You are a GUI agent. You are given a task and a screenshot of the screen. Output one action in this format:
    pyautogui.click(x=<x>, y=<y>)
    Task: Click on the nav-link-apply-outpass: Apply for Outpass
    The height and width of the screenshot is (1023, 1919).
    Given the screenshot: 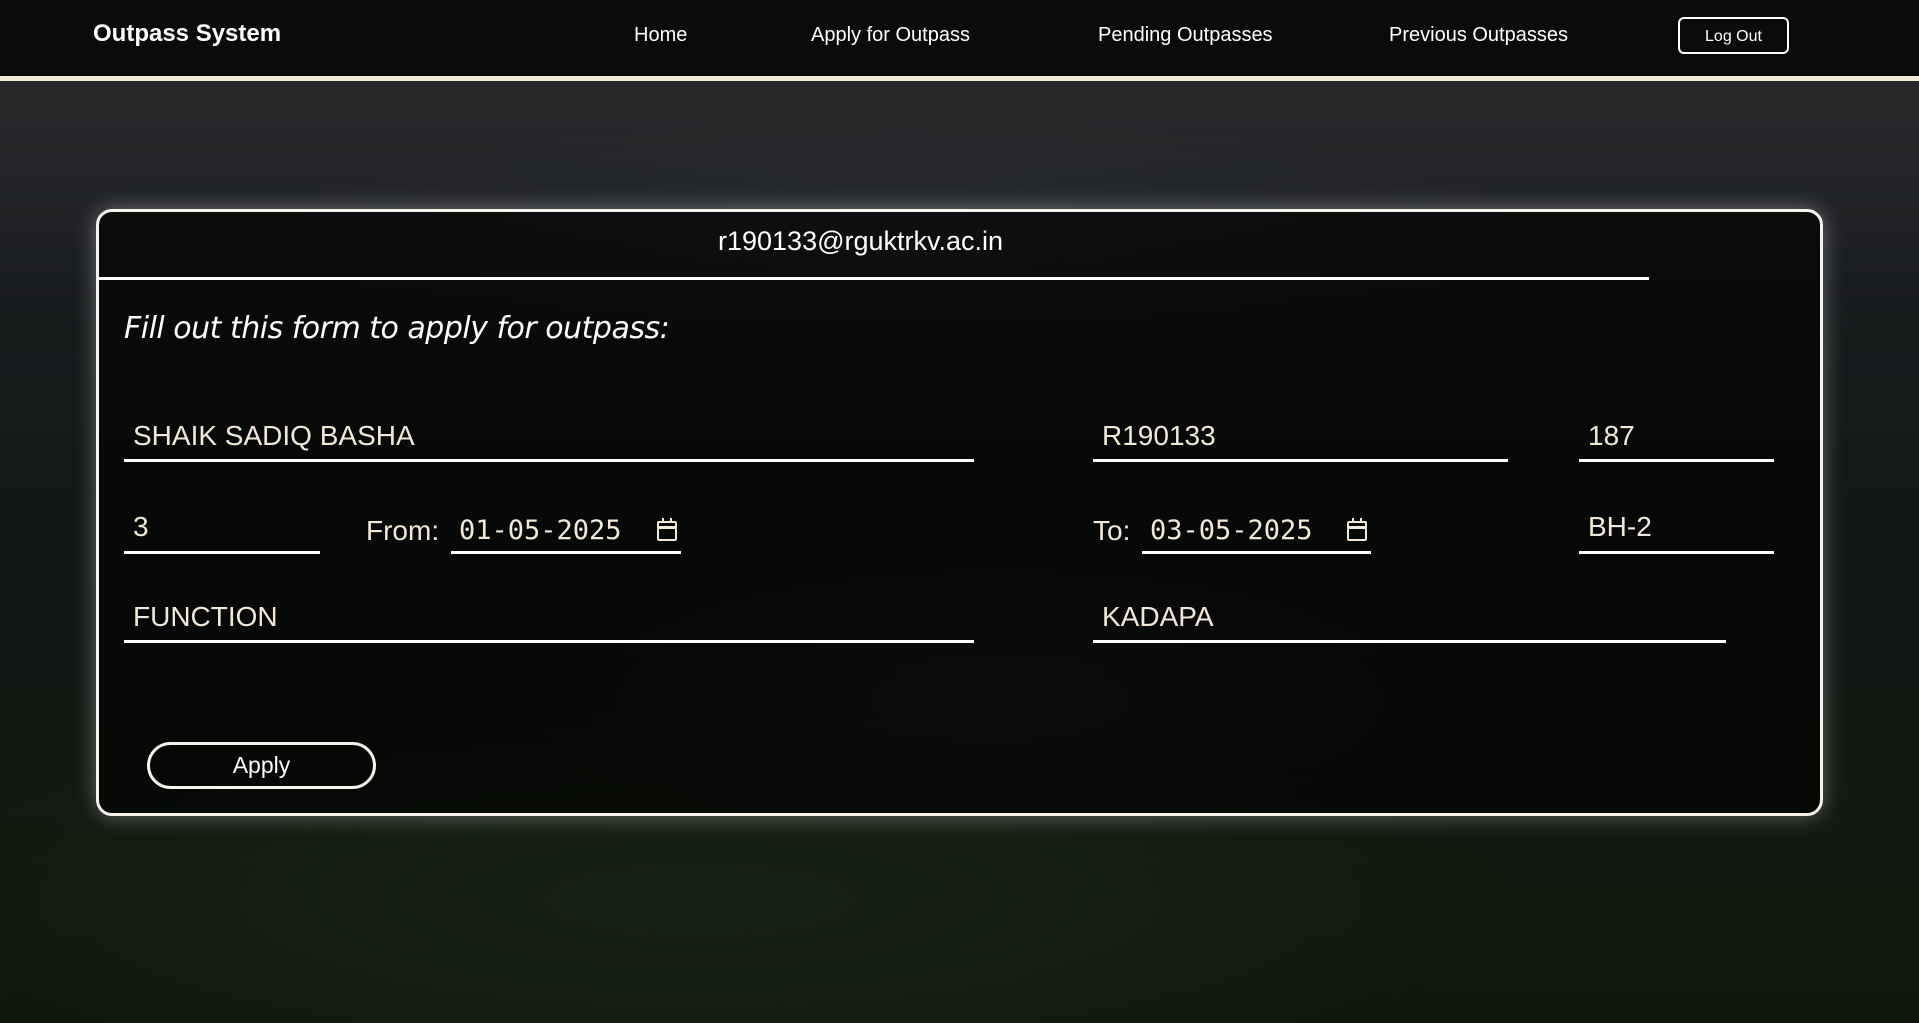 What is the action you would take?
    pyautogui.click(x=890, y=35)
    